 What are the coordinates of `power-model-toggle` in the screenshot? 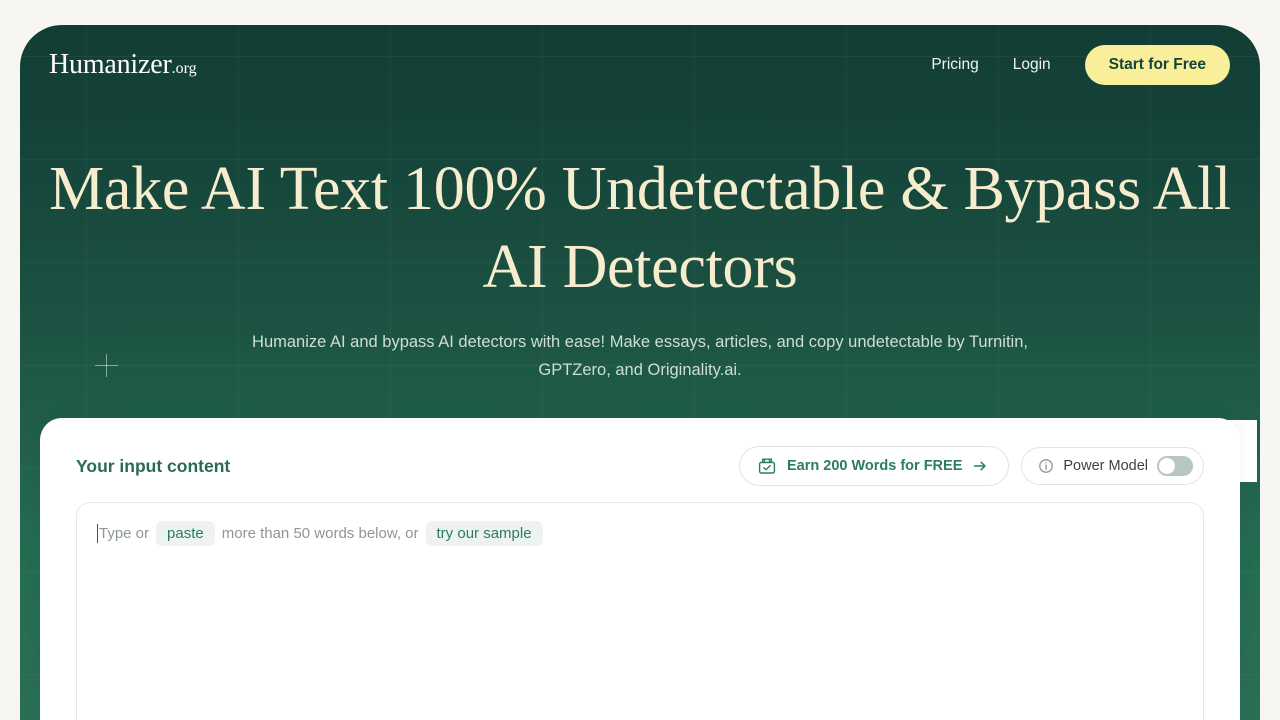 It's located at (1175, 466).